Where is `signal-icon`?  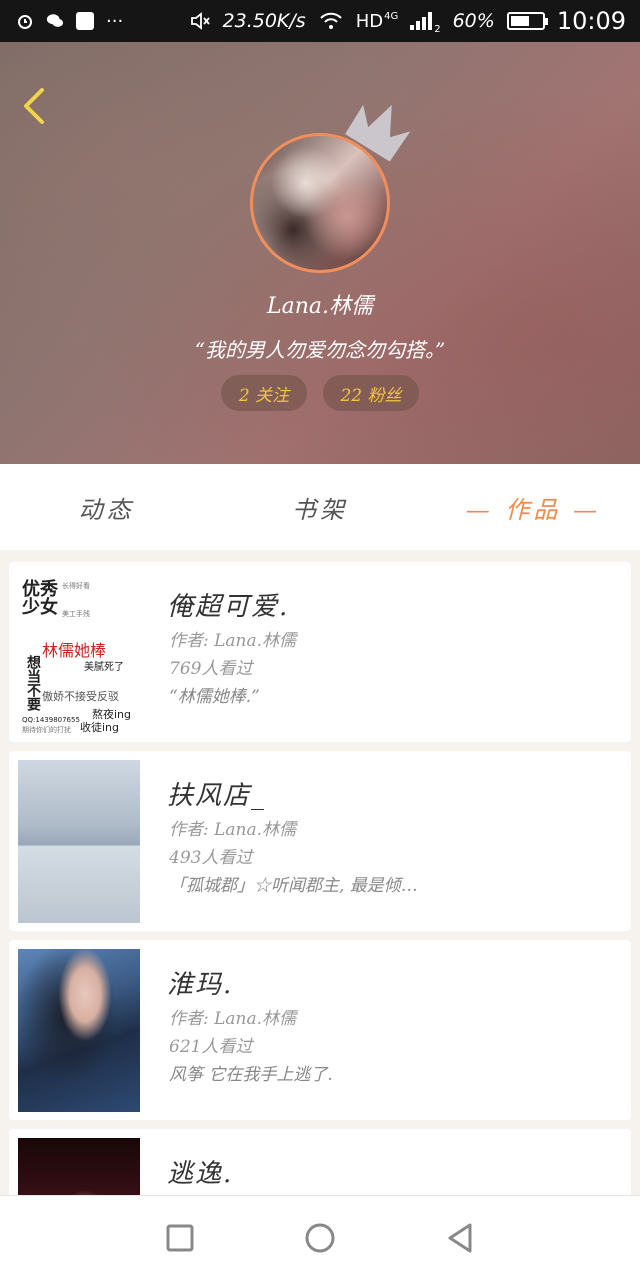
signal-icon is located at coordinates (421, 21).